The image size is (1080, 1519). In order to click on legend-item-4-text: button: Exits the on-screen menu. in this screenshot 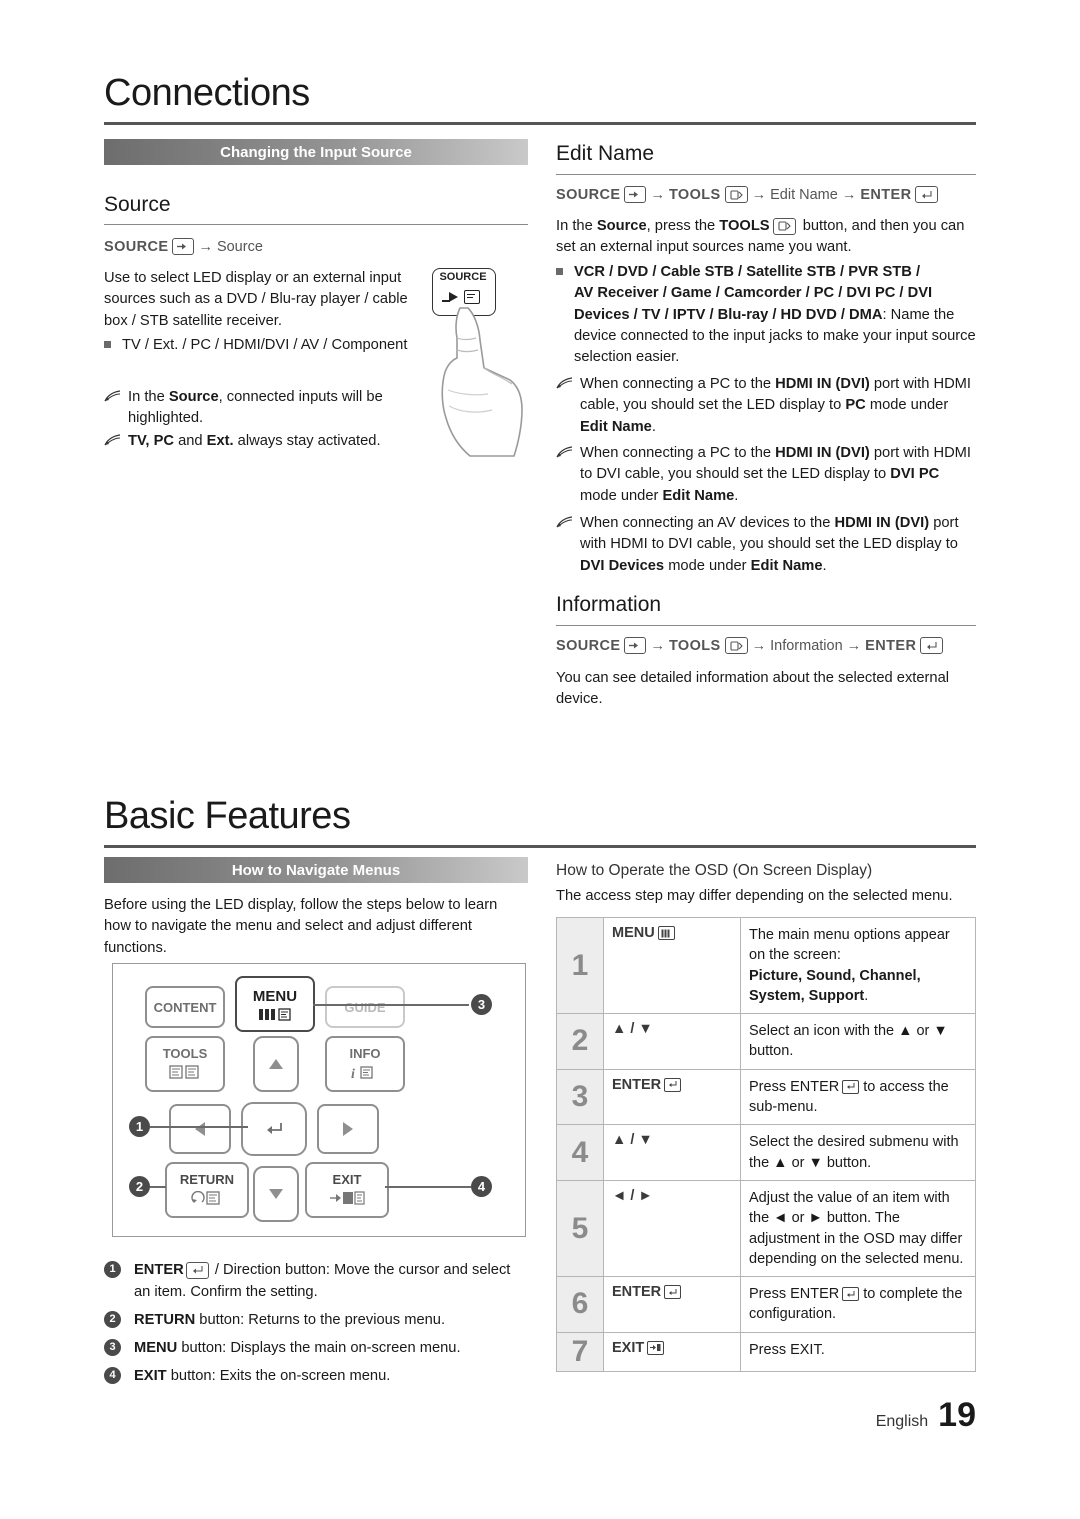, I will do `click(278, 1376)`.